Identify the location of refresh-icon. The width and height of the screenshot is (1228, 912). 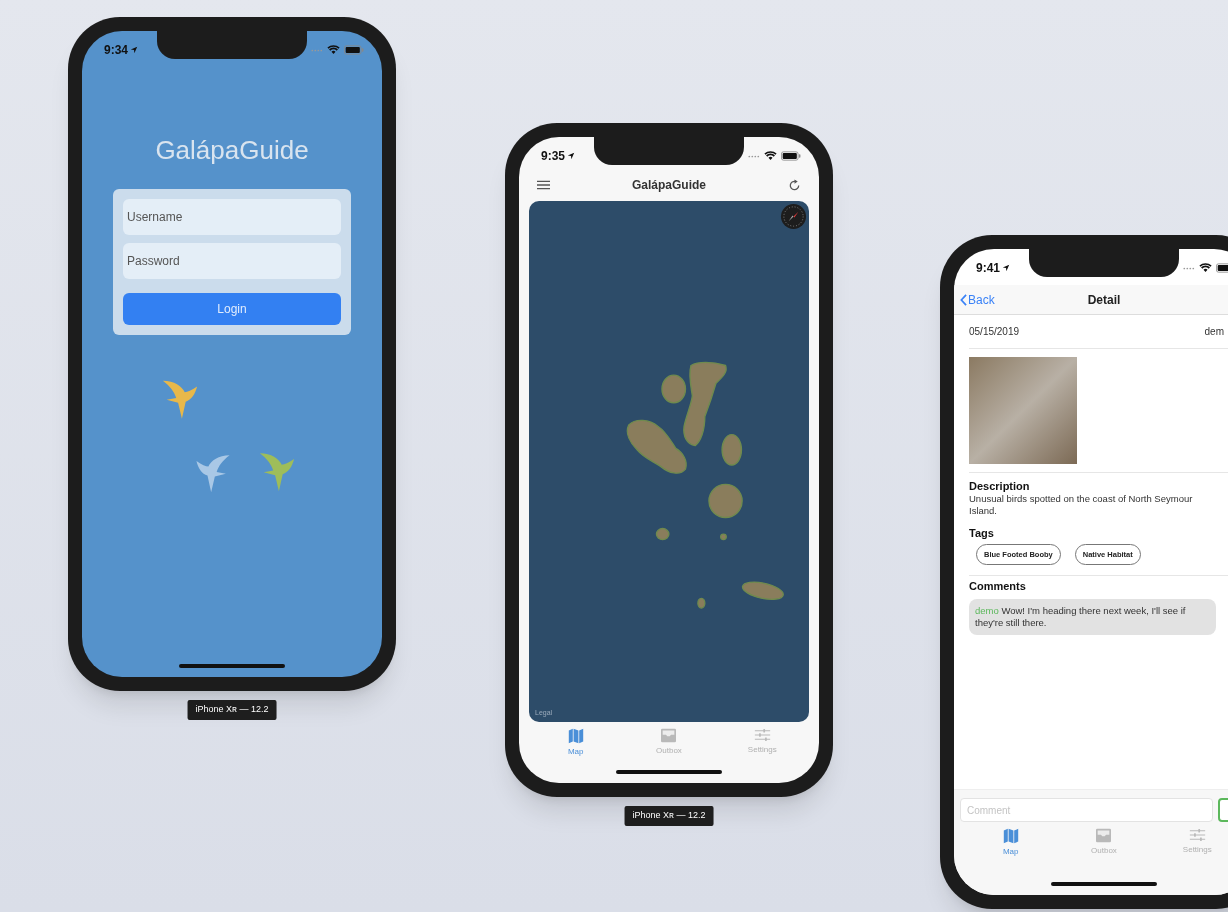
(794, 185).